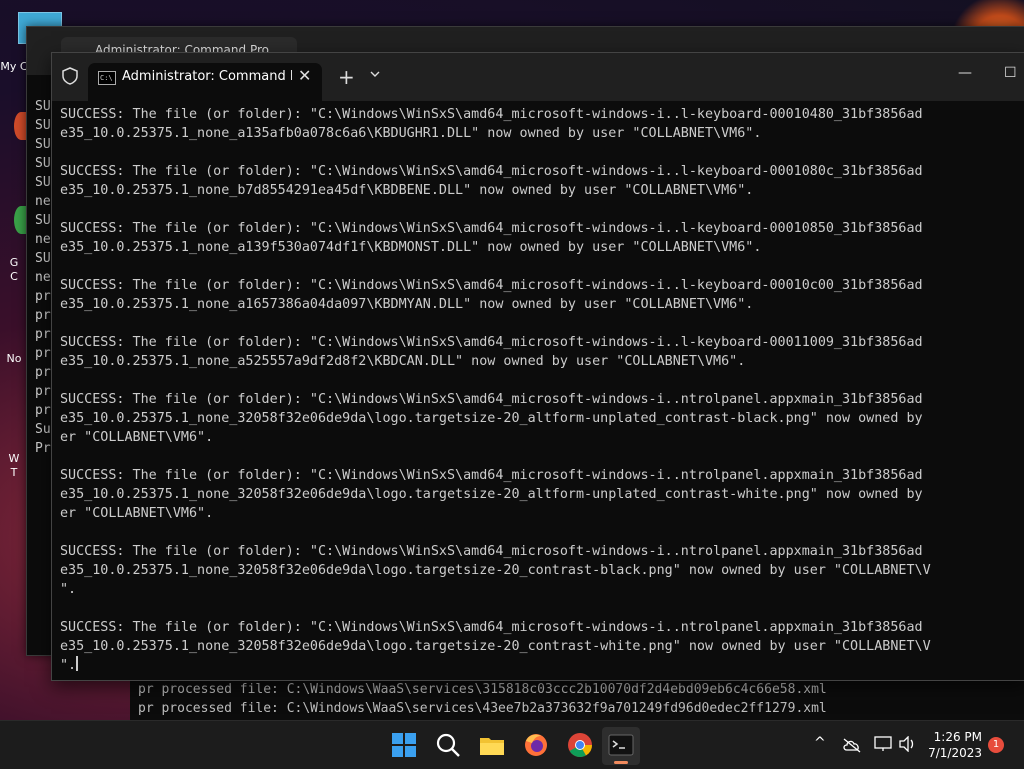 The width and height of the screenshot is (1024, 769). I want to click on background-terminal-fragment: Su, so click(43, 429).